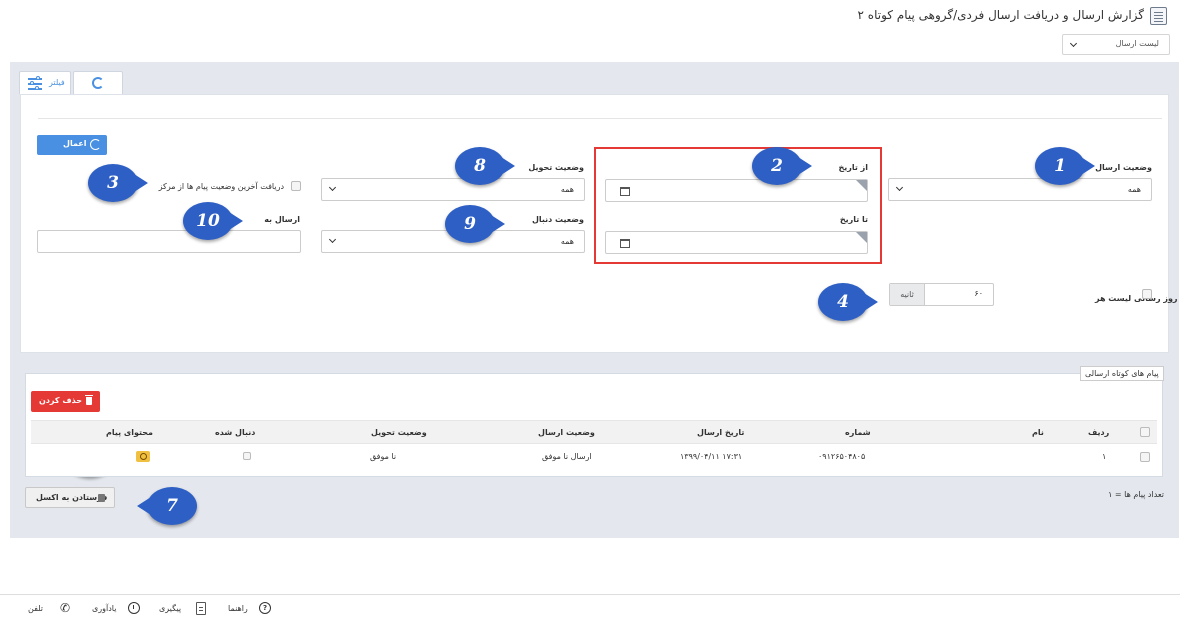 The height and width of the screenshot is (622, 1180). Describe the element at coordinates (1137, 43) in the screenshot. I see `list-dropdown-value: لیست ارسال` at that location.